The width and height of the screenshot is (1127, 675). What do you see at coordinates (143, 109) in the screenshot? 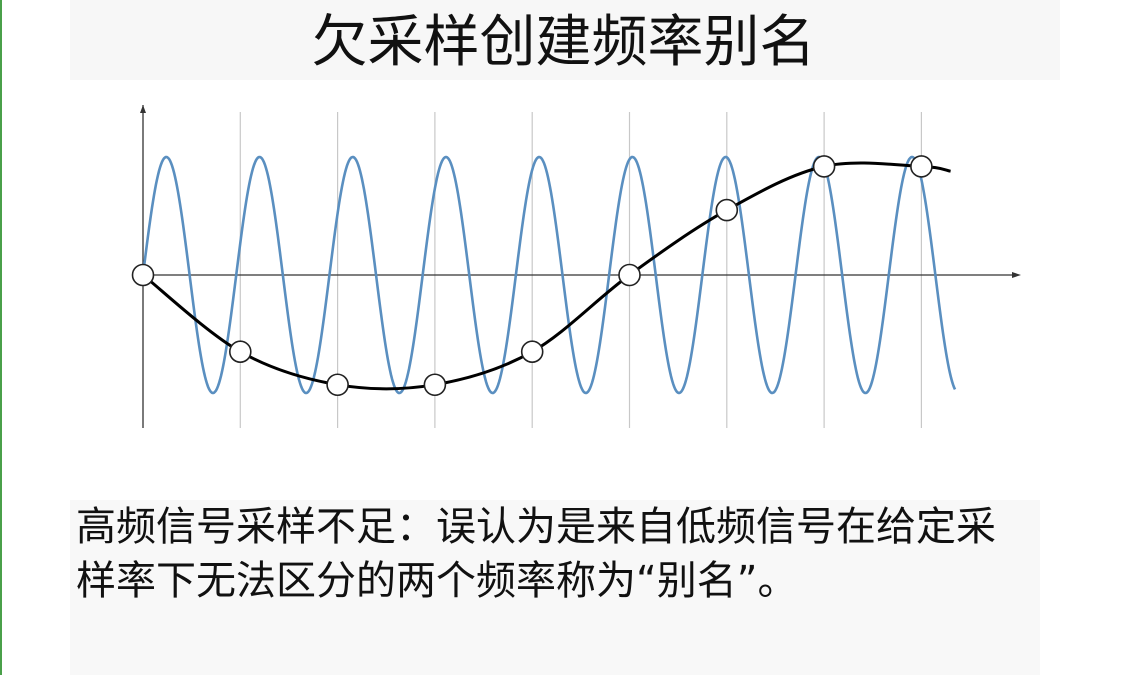
I see `y-axis-arrow` at bounding box center [143, 109].